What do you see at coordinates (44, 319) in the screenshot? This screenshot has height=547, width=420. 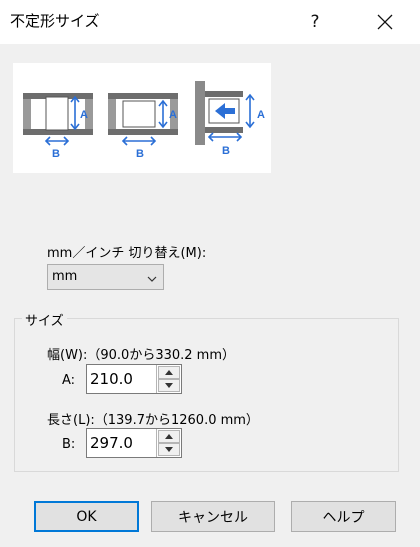 I see `size-group-title: サイズ` at bounding box center [44, 319].